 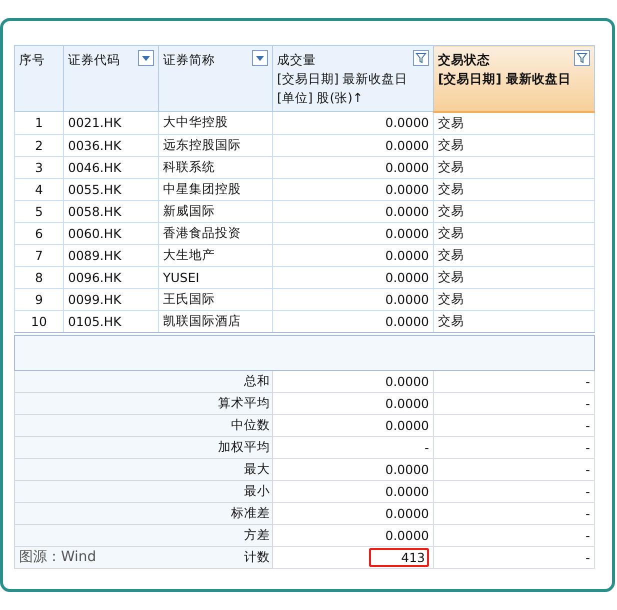 I want to click on table-cell: 0089.HK, so click(x=111, y=255).